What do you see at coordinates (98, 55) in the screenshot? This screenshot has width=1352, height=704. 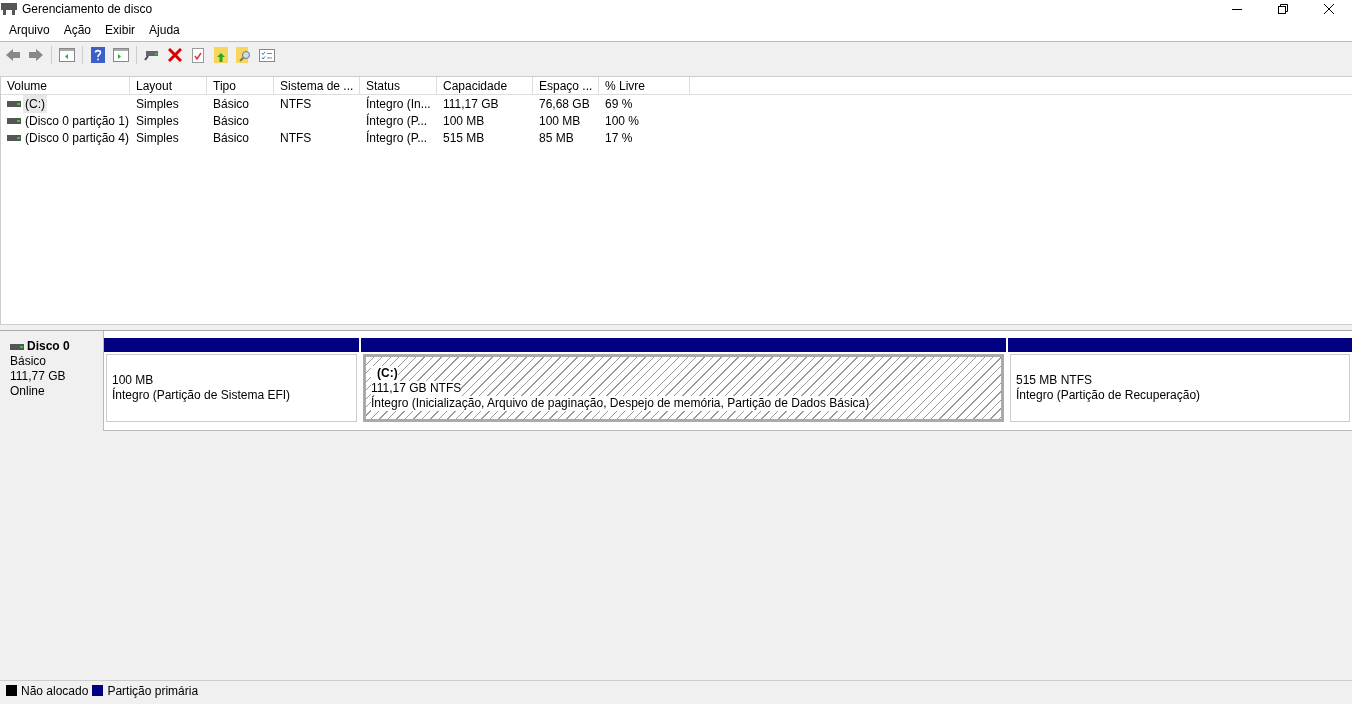 I see `help-icon` at bounding box center [98, 55].